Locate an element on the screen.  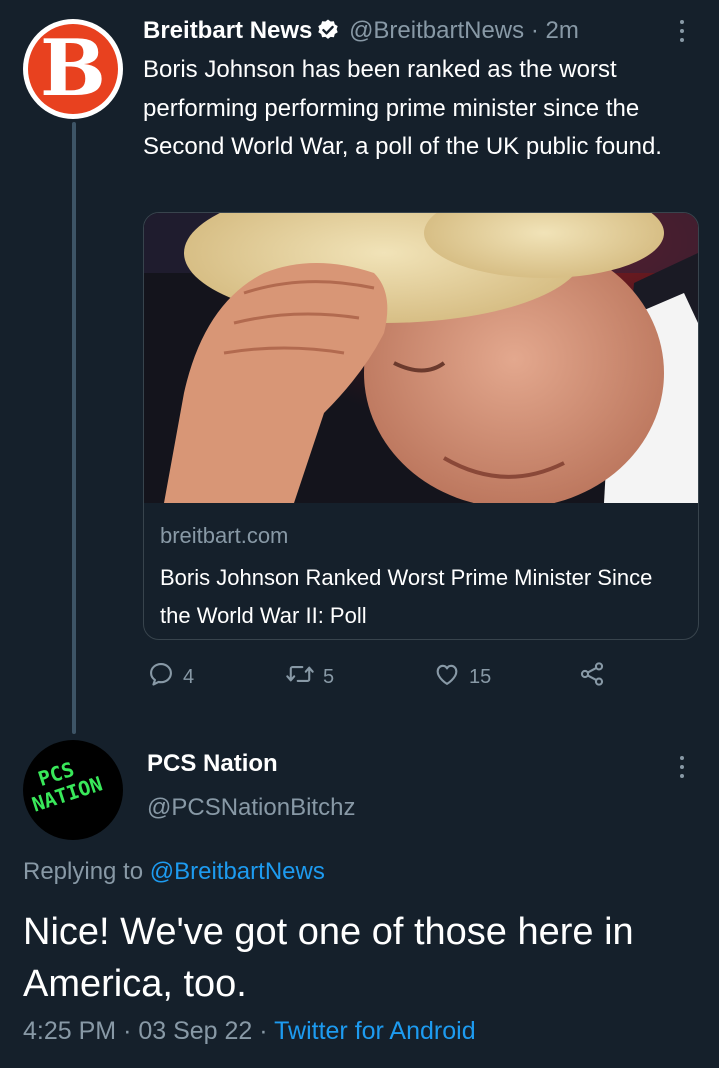
replying-prefix: Replying to is located at coordinates (83, 871).